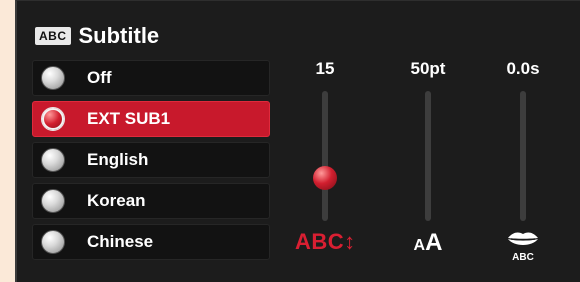  I want to click on option-label: Chinese, so click(120, 241).